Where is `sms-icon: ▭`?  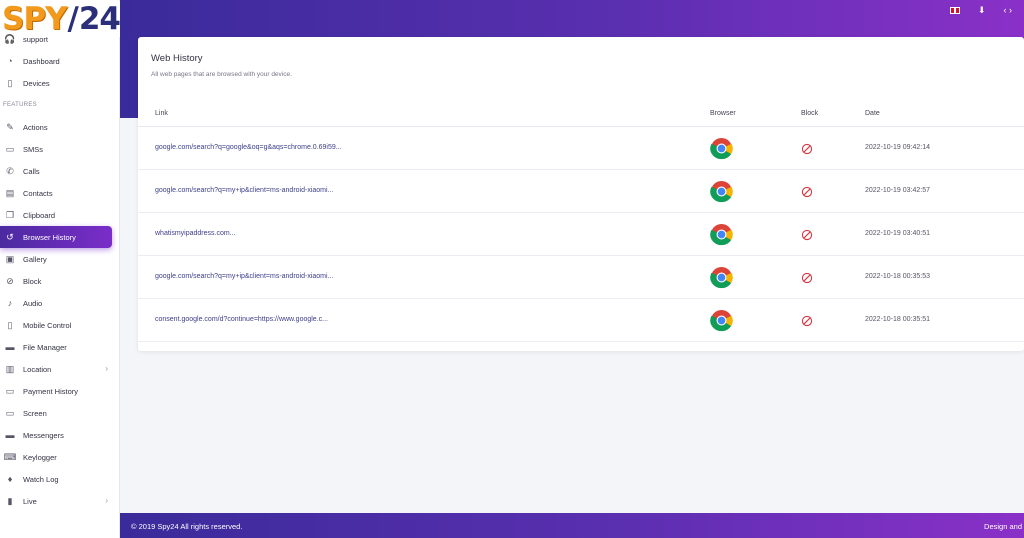
sms-icon: ▭ is located at coordinates (10, 148).